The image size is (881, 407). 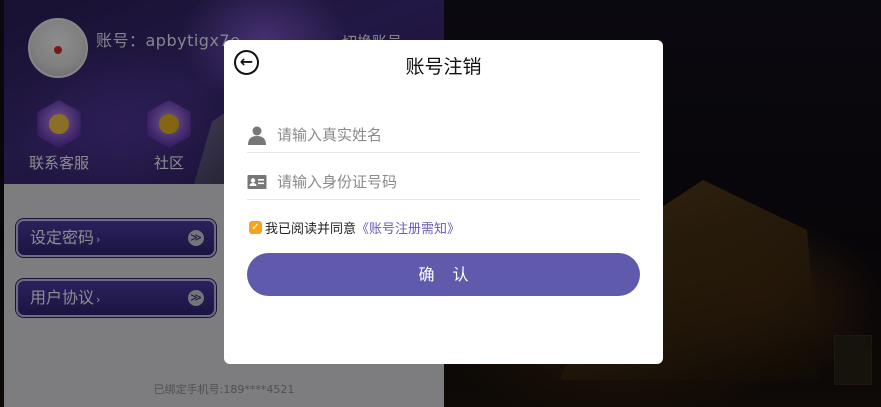 What do you see at coordinates (443, 67) in the screenshot?
I see `dialog-title: 账号注销` at bounding box center [443, 67].